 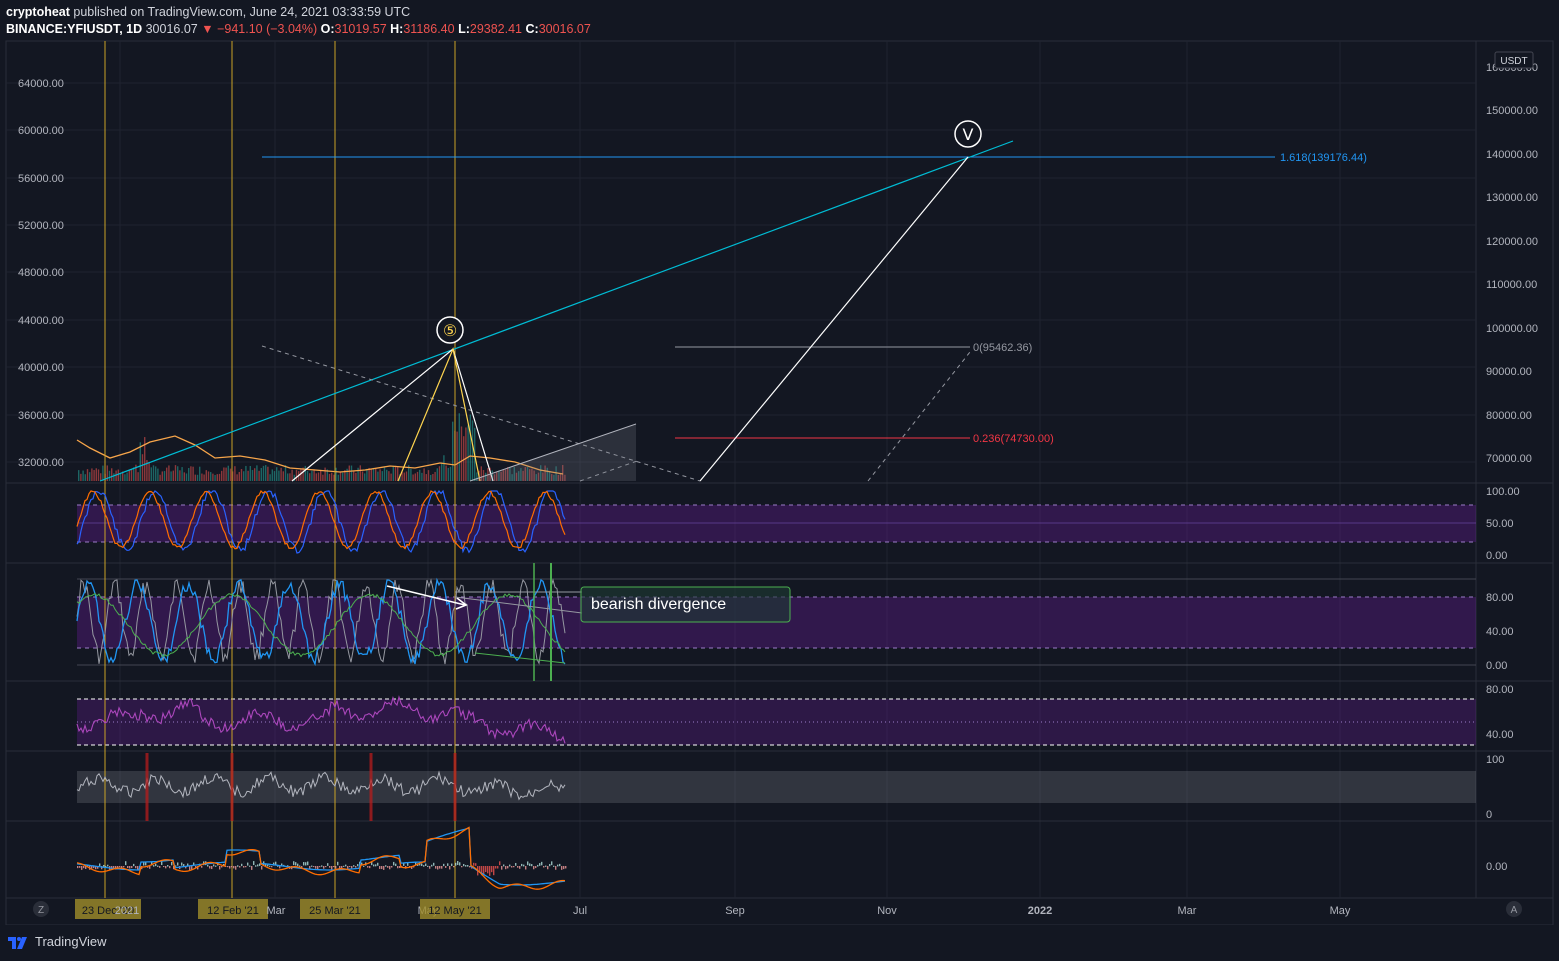 What do you see at coordinates (1513, 61) in the screenshot?
I see `currency-label: USDT` at bounding box center [1513, 61].